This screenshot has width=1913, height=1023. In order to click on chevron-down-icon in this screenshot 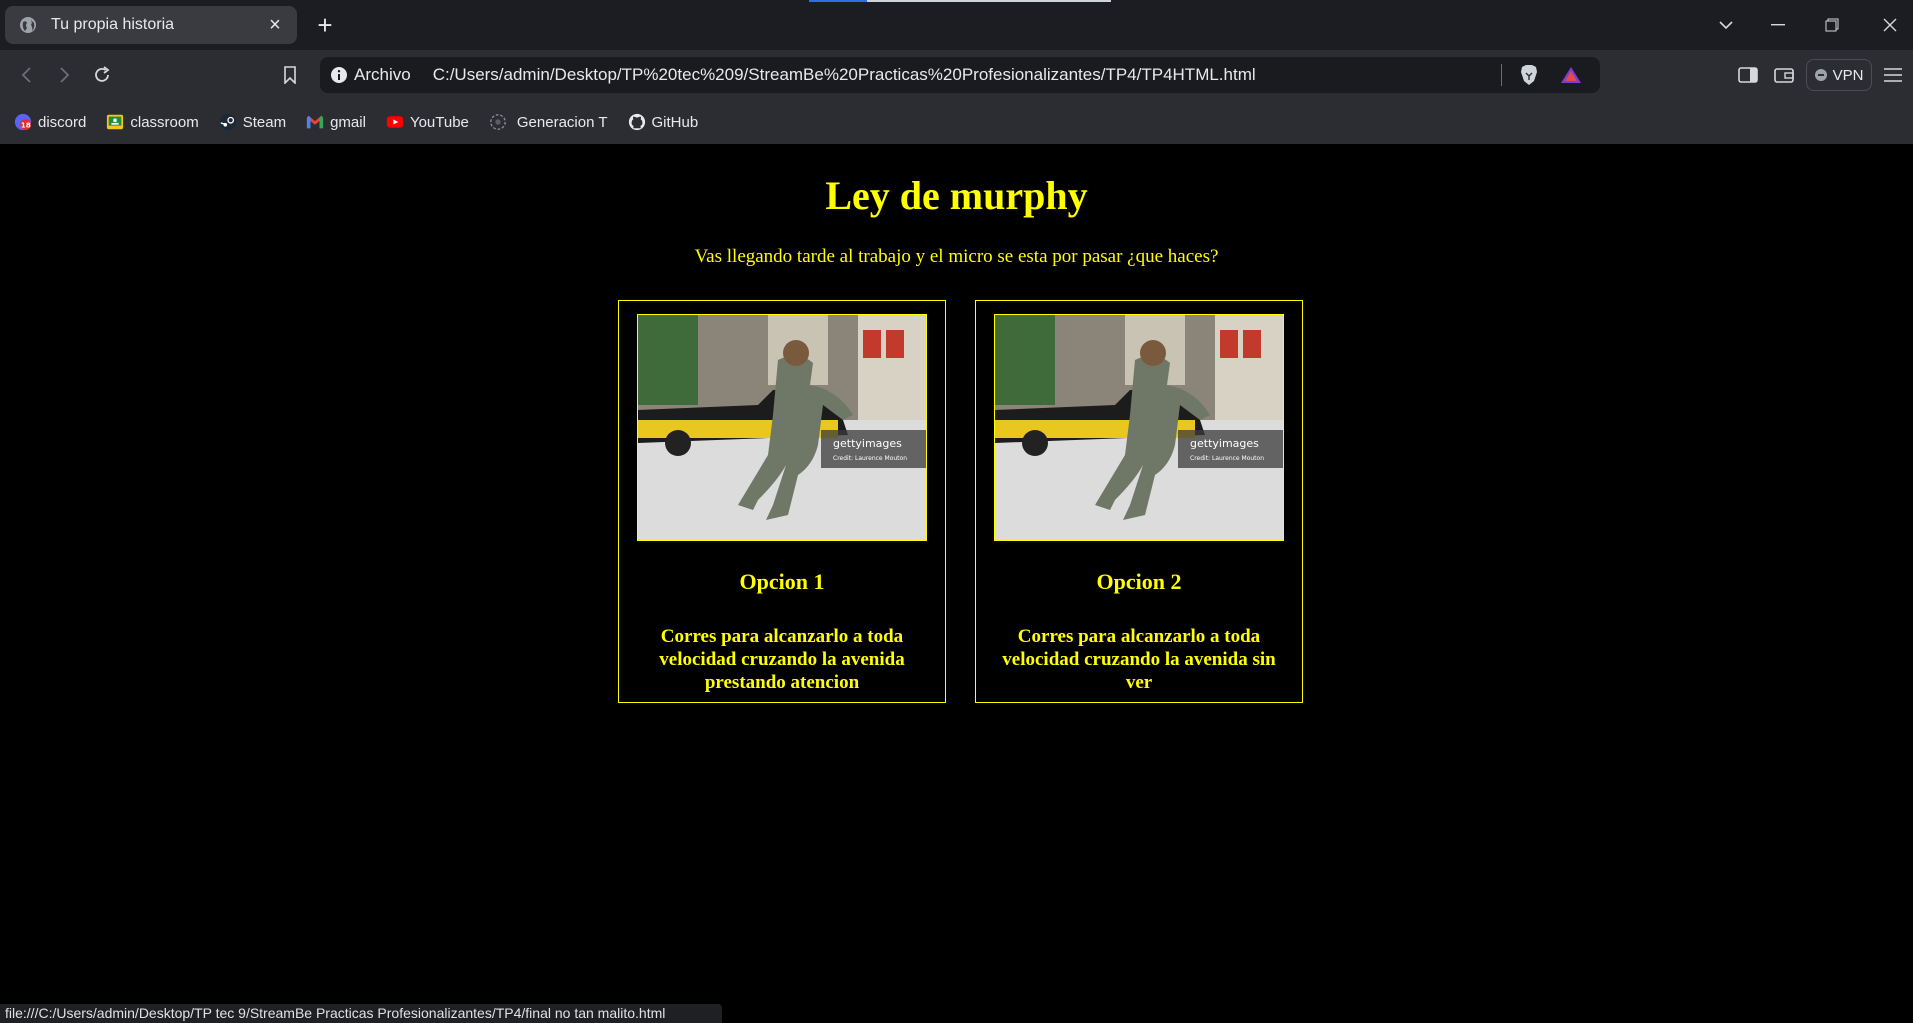, I will do `click(1726, 25)`.